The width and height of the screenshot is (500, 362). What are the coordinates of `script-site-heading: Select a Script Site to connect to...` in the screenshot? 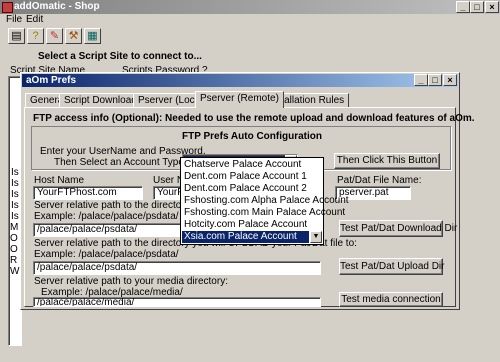 It's located at (120, 56).